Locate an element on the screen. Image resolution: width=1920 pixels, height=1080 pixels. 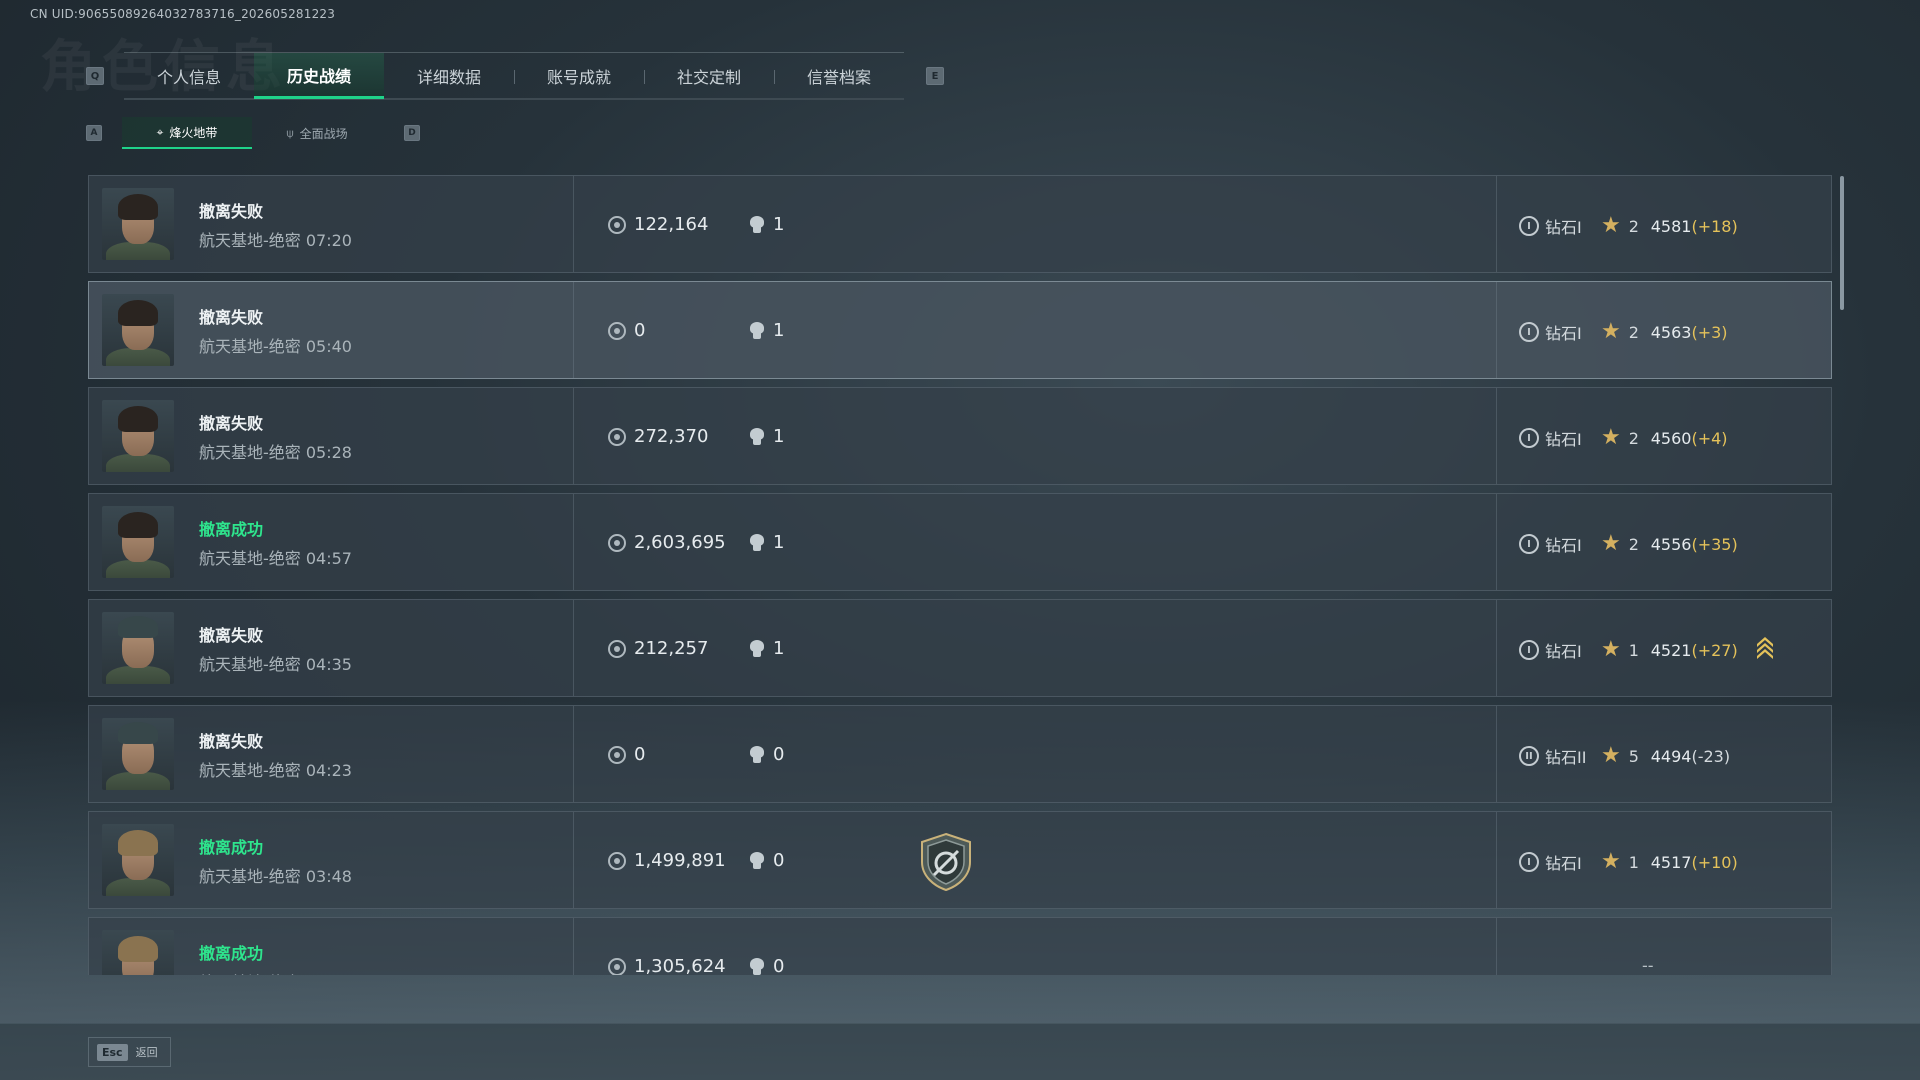
star-count: 1 is located at coordinates (1633, 650).